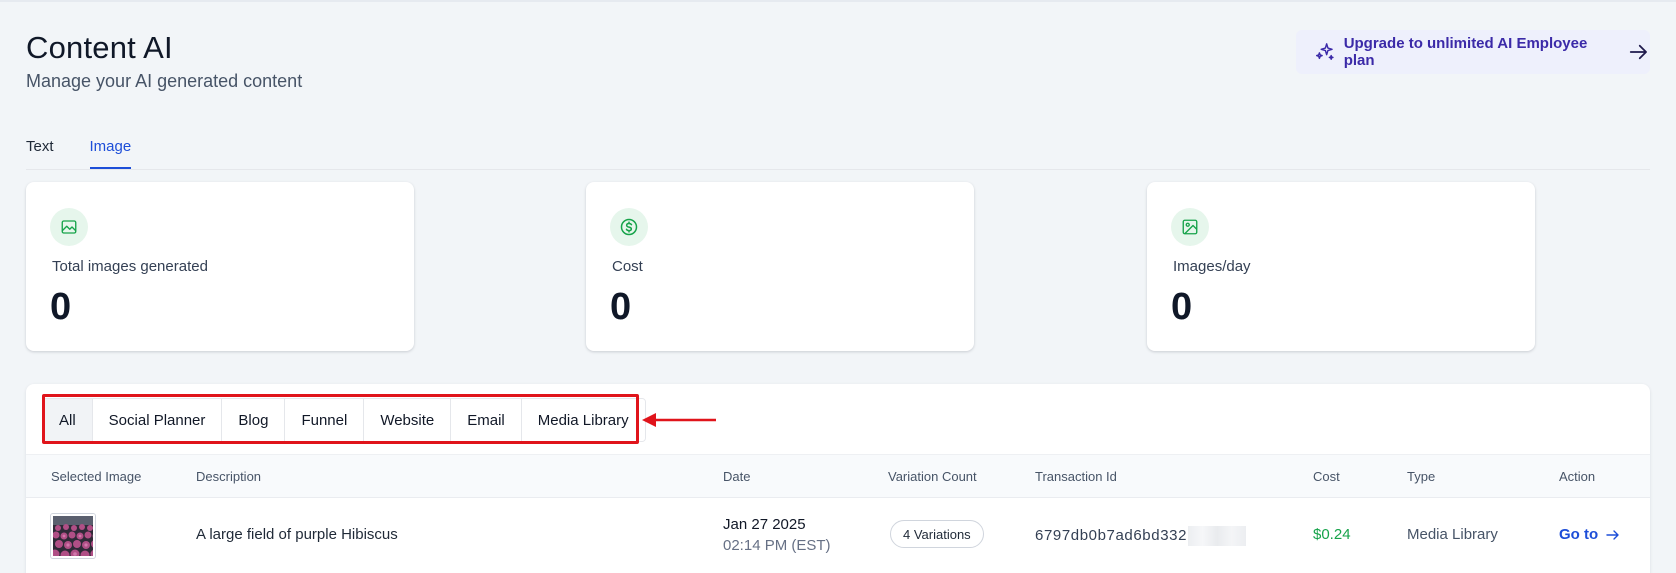  I want to click on tabs-divider, so click(838, 169).